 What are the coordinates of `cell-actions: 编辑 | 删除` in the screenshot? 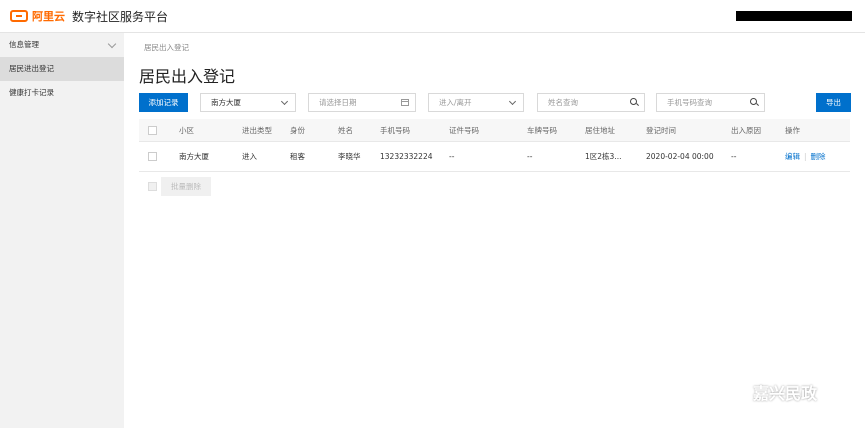 It's located at (805, 156).